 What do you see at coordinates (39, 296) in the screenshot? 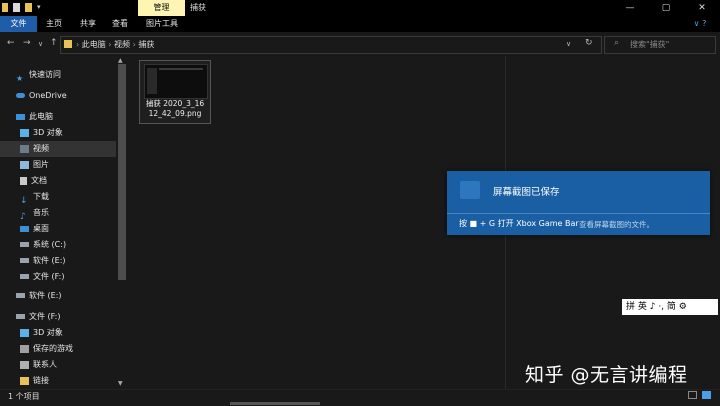
I see `nav-drive-e-root: 软件 (E:)` at bounding box center [39, 296].